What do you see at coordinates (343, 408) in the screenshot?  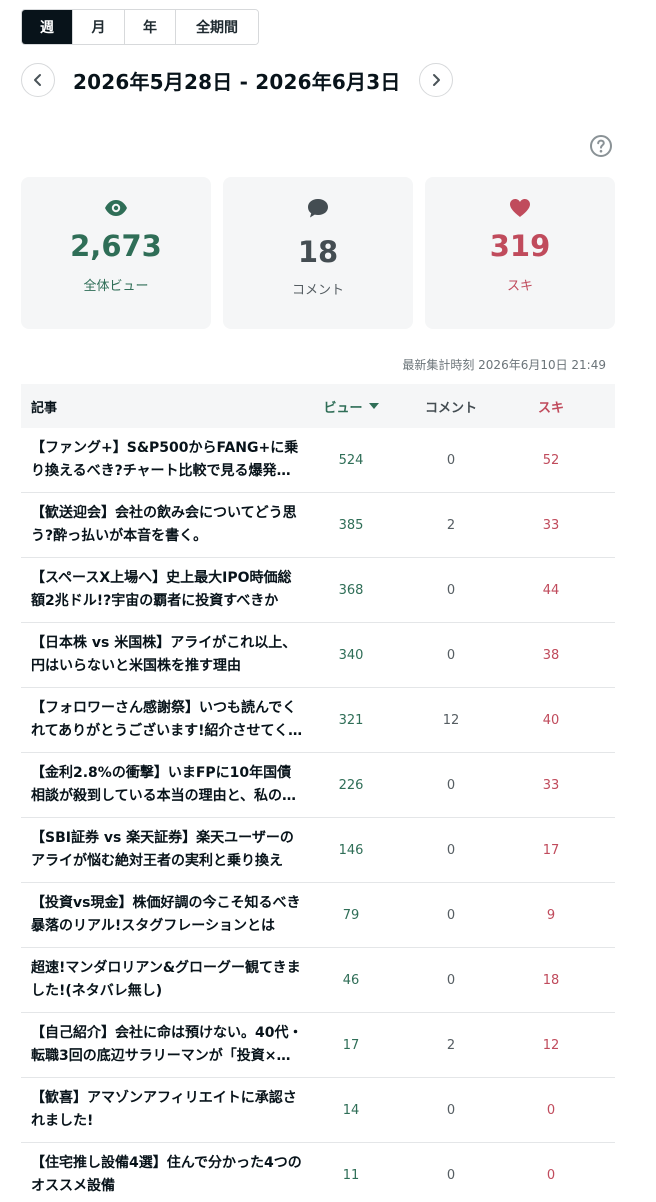 I see `header-views-label: ビュー` at bounding box center [343, 408].